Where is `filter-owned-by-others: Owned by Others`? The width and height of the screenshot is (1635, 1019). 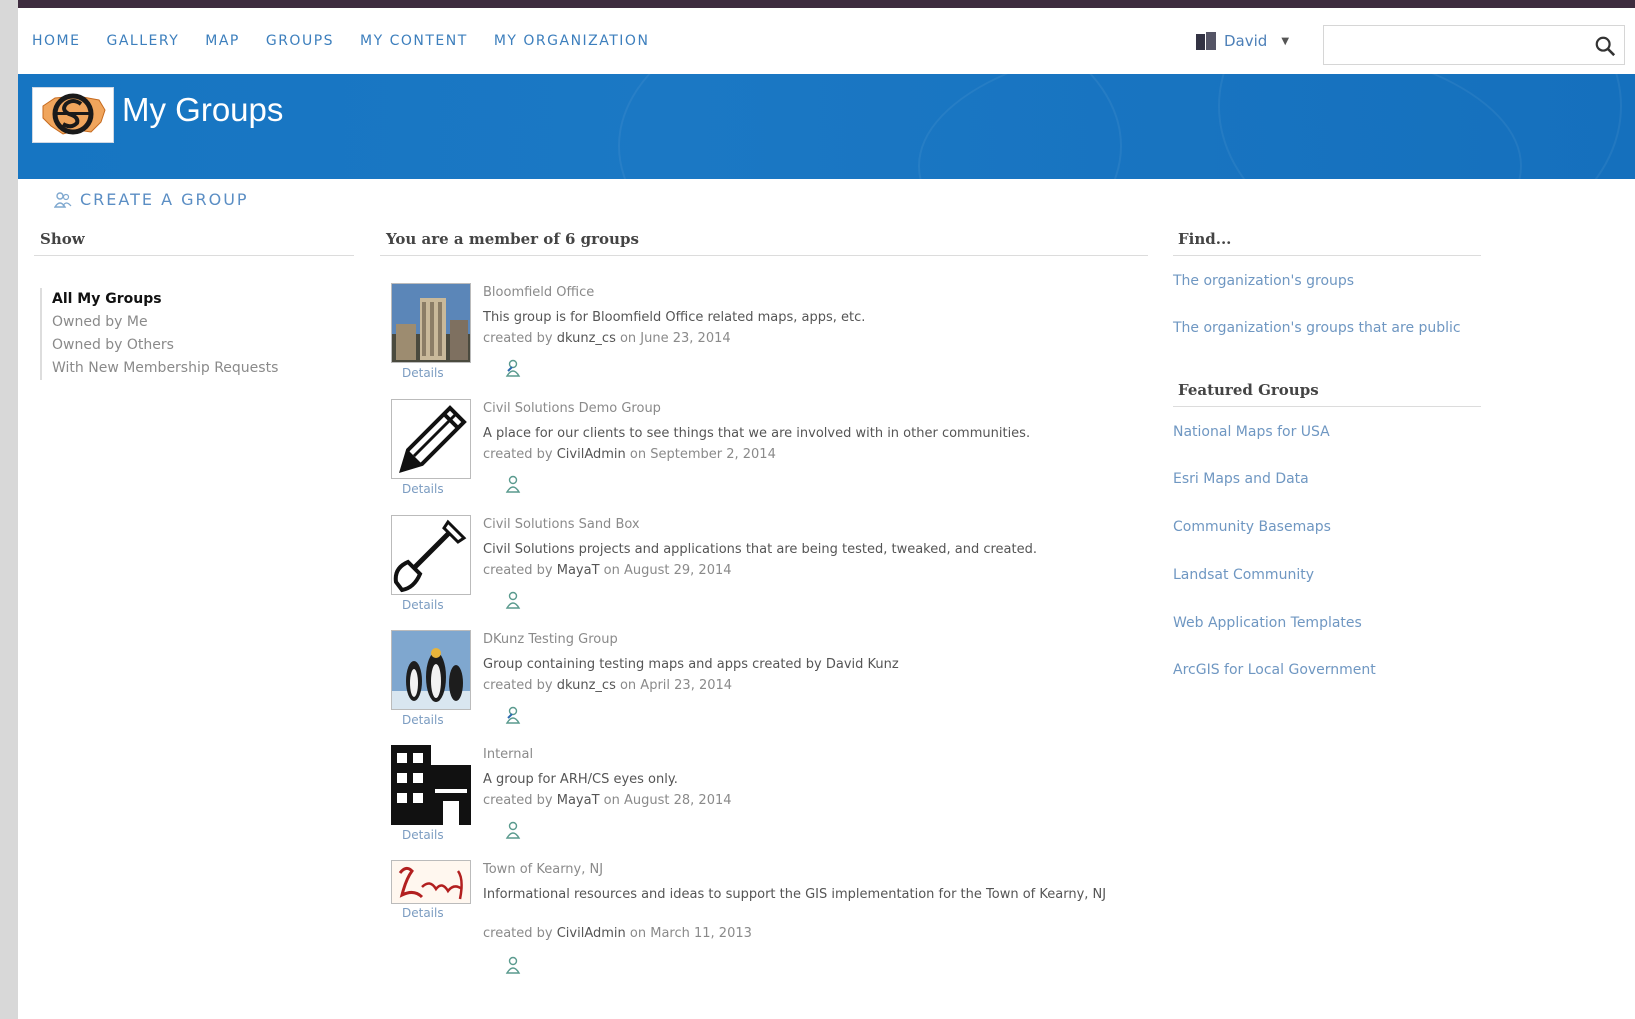 filter-owned-by-others: Owned by Others is located at coordinates (165, 345).